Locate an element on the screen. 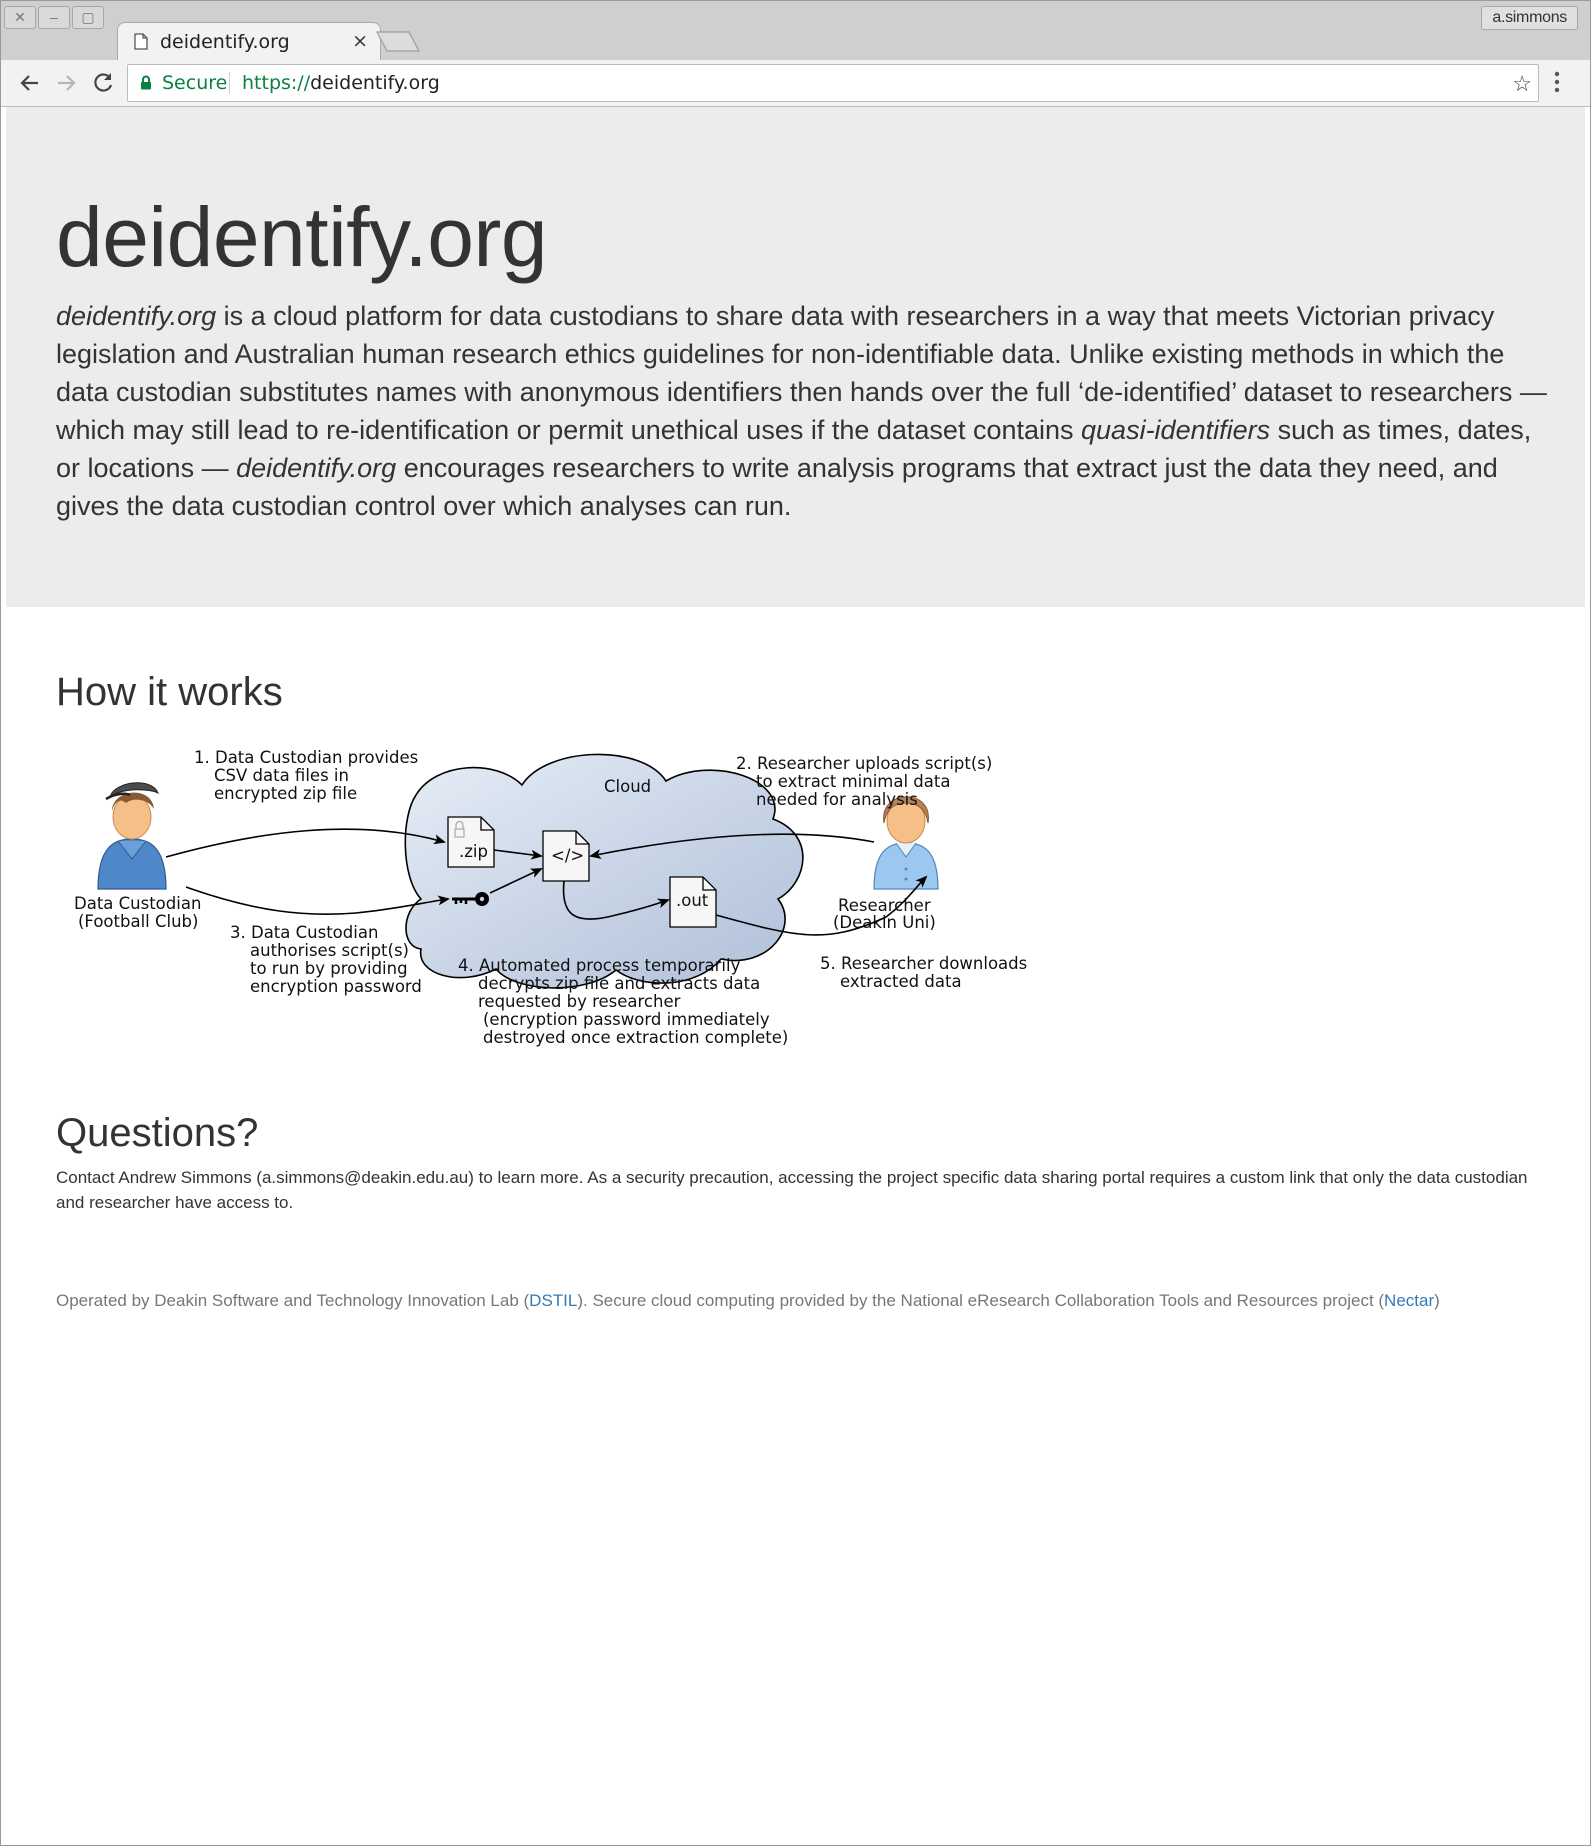 This screenshot has height=1846, width=1591. site-title: deidentify.org is located at coordinates (302, 237).